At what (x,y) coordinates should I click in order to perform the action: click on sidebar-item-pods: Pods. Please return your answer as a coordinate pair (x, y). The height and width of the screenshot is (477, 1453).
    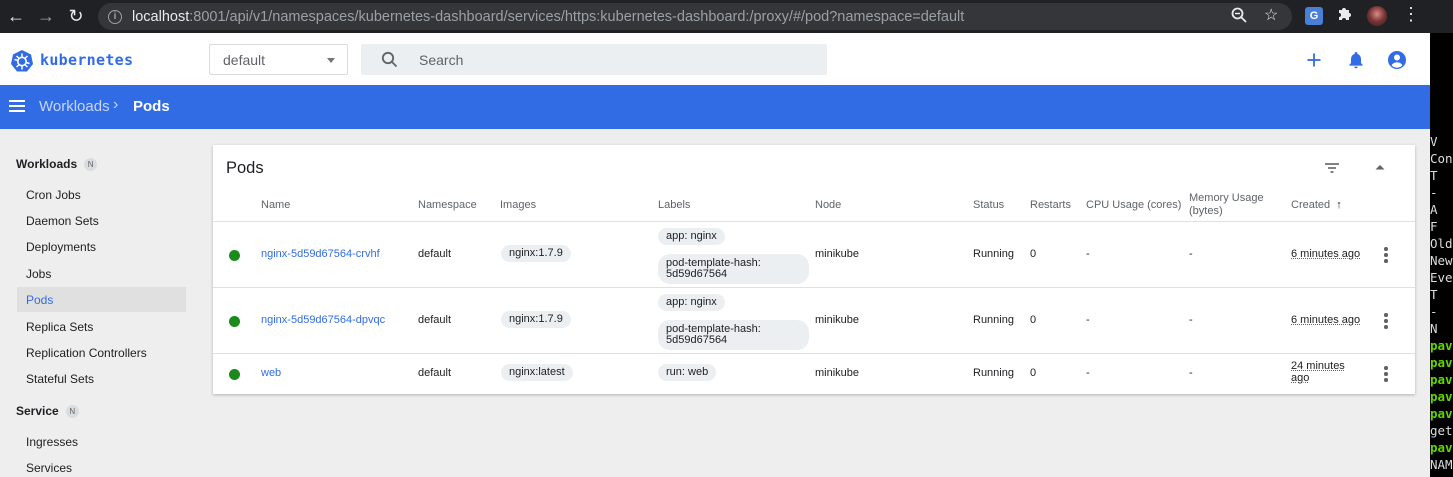
    Looking at the image, I should click on (101, 299).